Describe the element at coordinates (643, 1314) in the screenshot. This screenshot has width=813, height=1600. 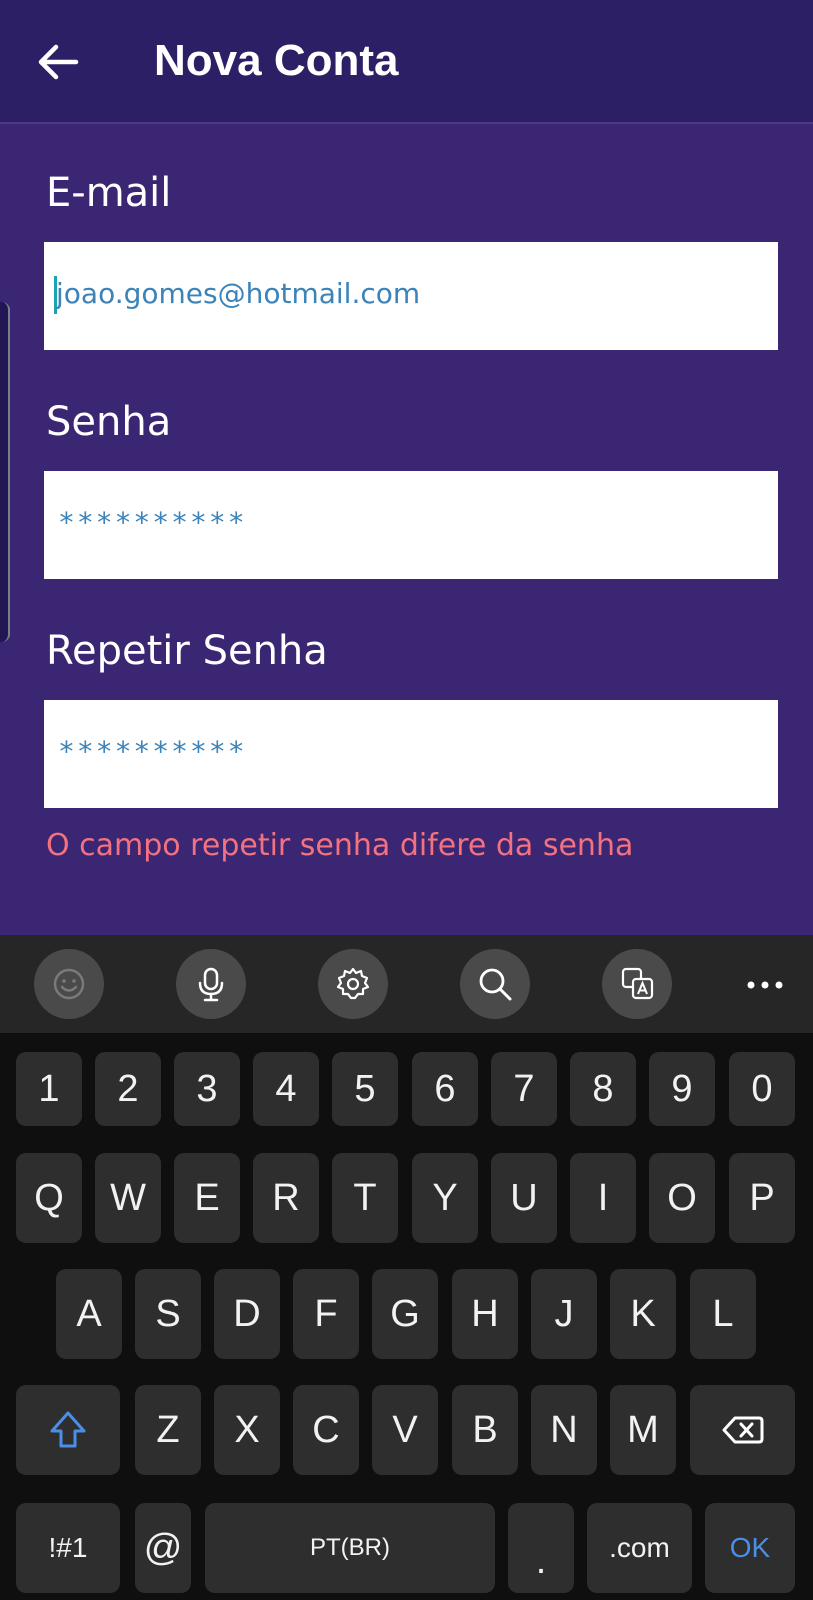
I see `key-k: K` at that location.